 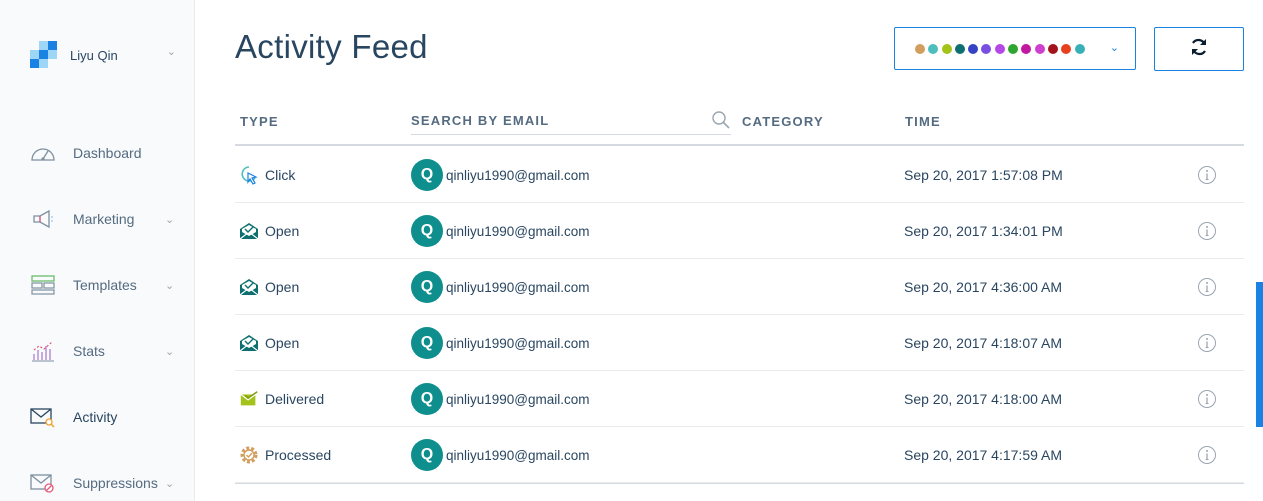 I want to click on type-cell: Processed, so click(x=285, y=455).